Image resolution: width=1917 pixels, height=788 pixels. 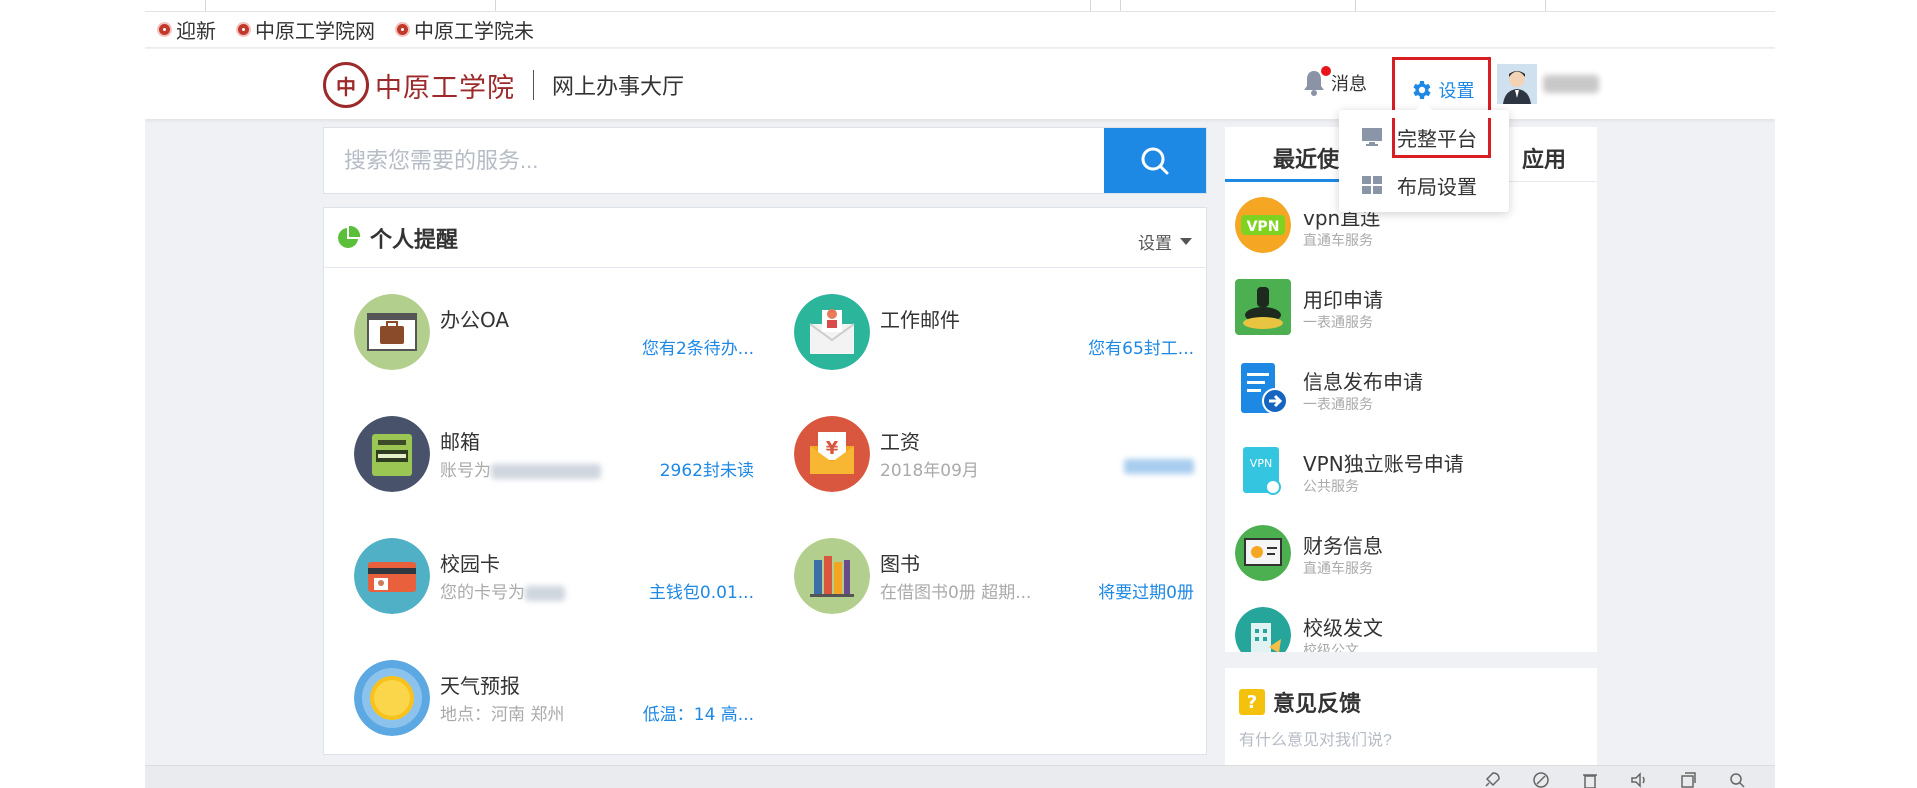 What do you see at coordinates (960, 776) in the screenshot?
I see `browser-status-bar` at bounding box center [960, 776].